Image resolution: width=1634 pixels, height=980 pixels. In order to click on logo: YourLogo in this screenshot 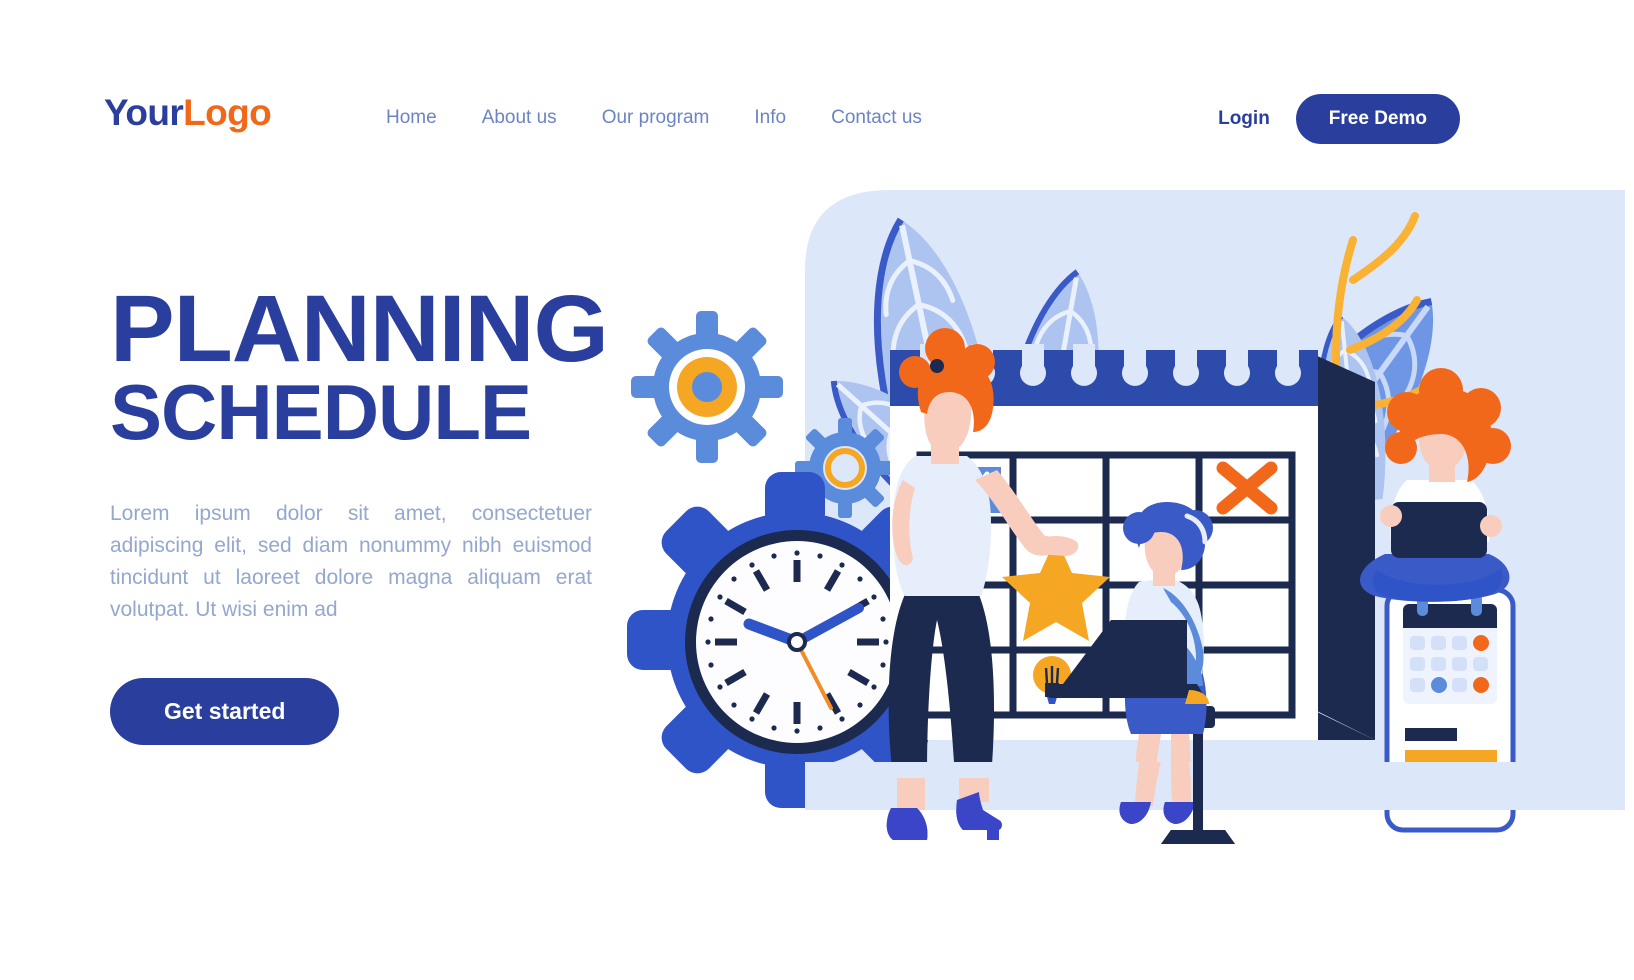, I will do `click(188, 113)`.